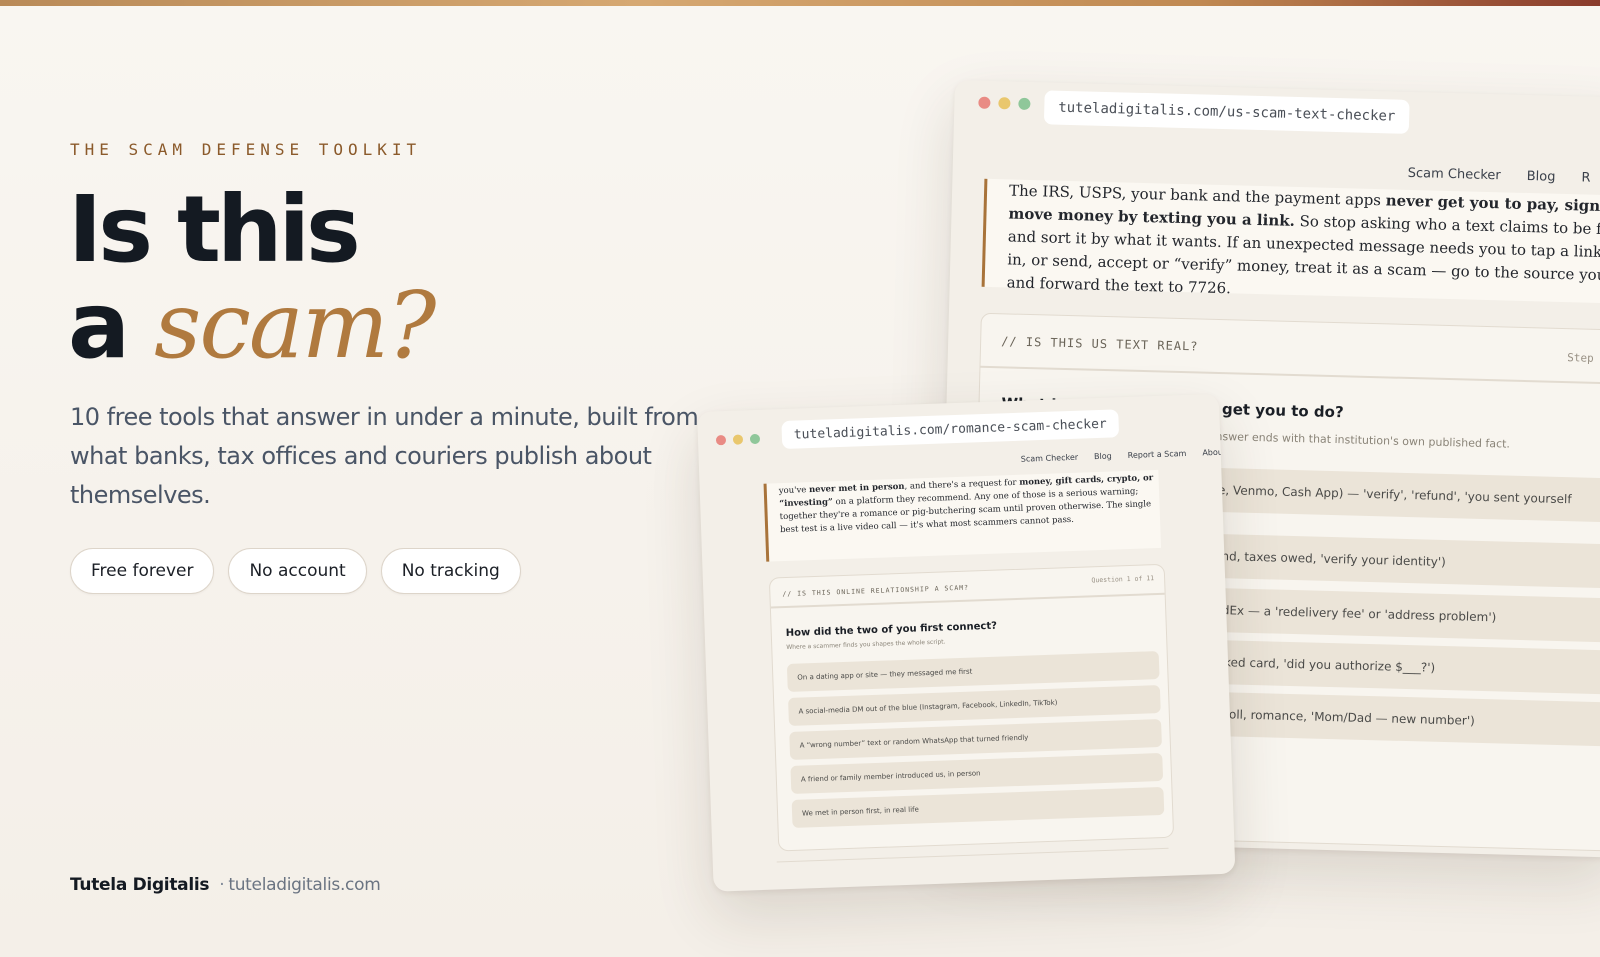 This screenshot has width=1600, height=957. Describe the element at coordinates (450, 571) in the screenshot. I see `pill-no-tracking: No tracking` at that location.